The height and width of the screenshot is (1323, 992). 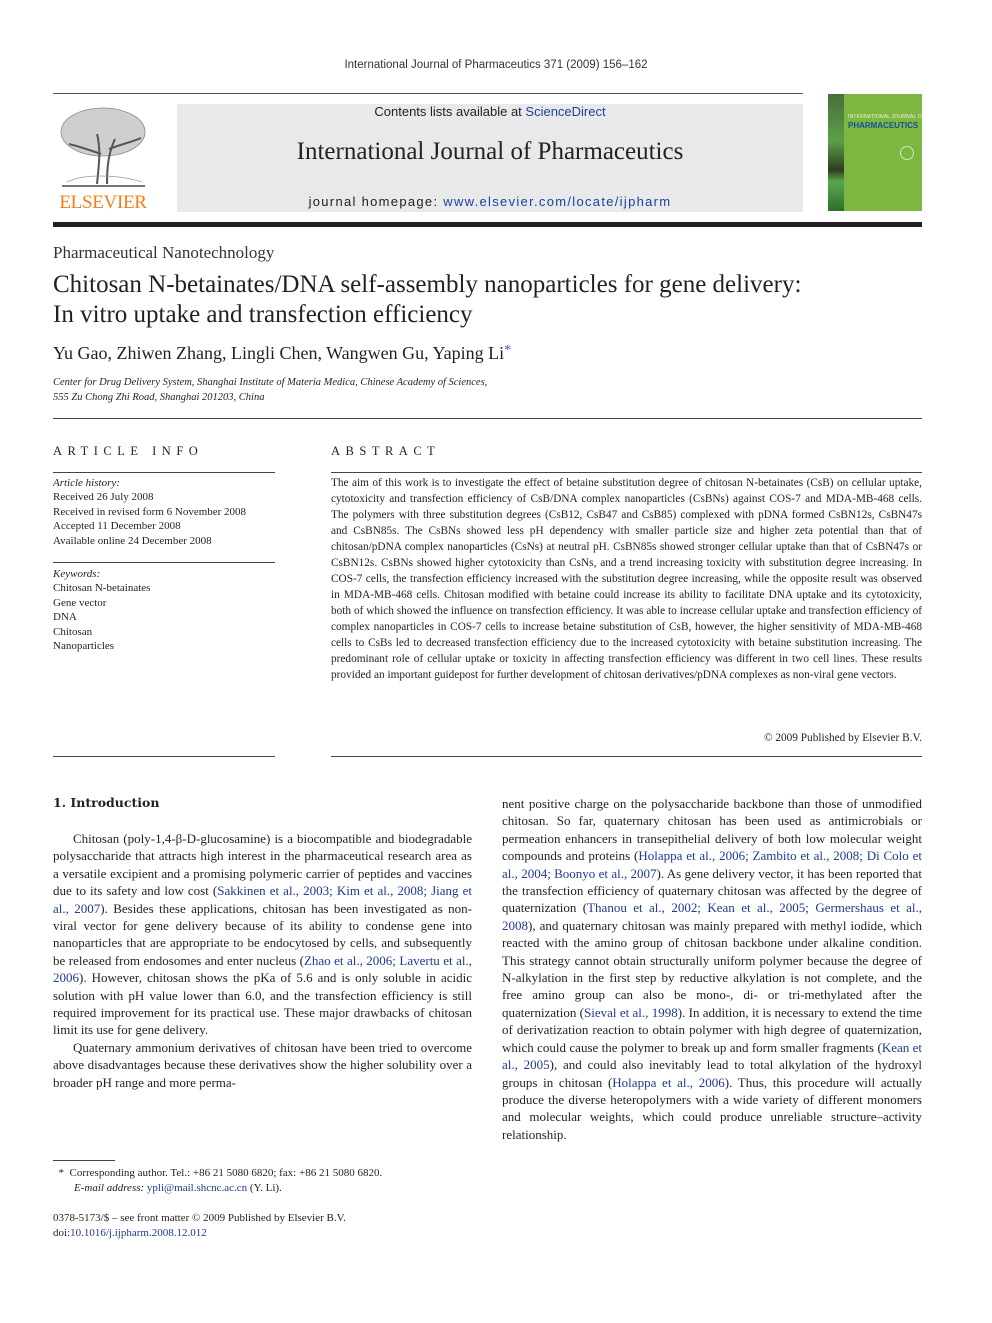 I want to click on keyword-item: Chitosan, so click(x=73, y=631).